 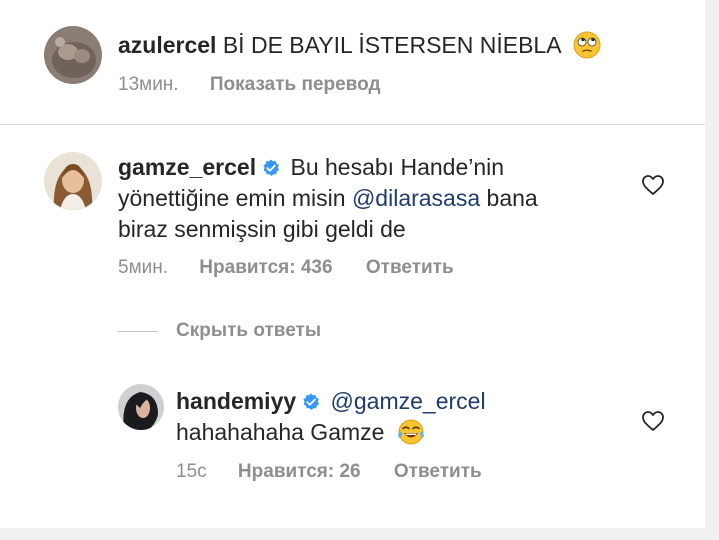 I want to click on show-translation-button: Показать перевод, so click(x=295, y=84).